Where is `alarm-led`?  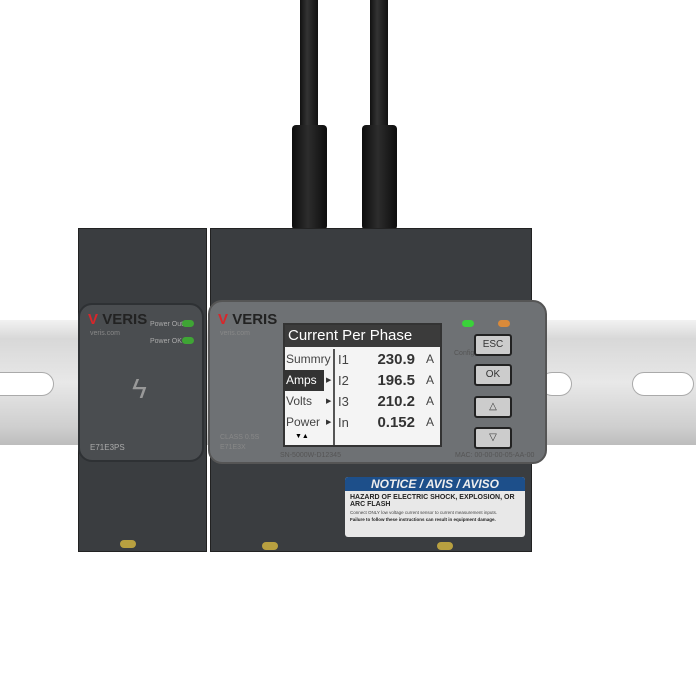
alarm-led is located at coordinates (504, 323).